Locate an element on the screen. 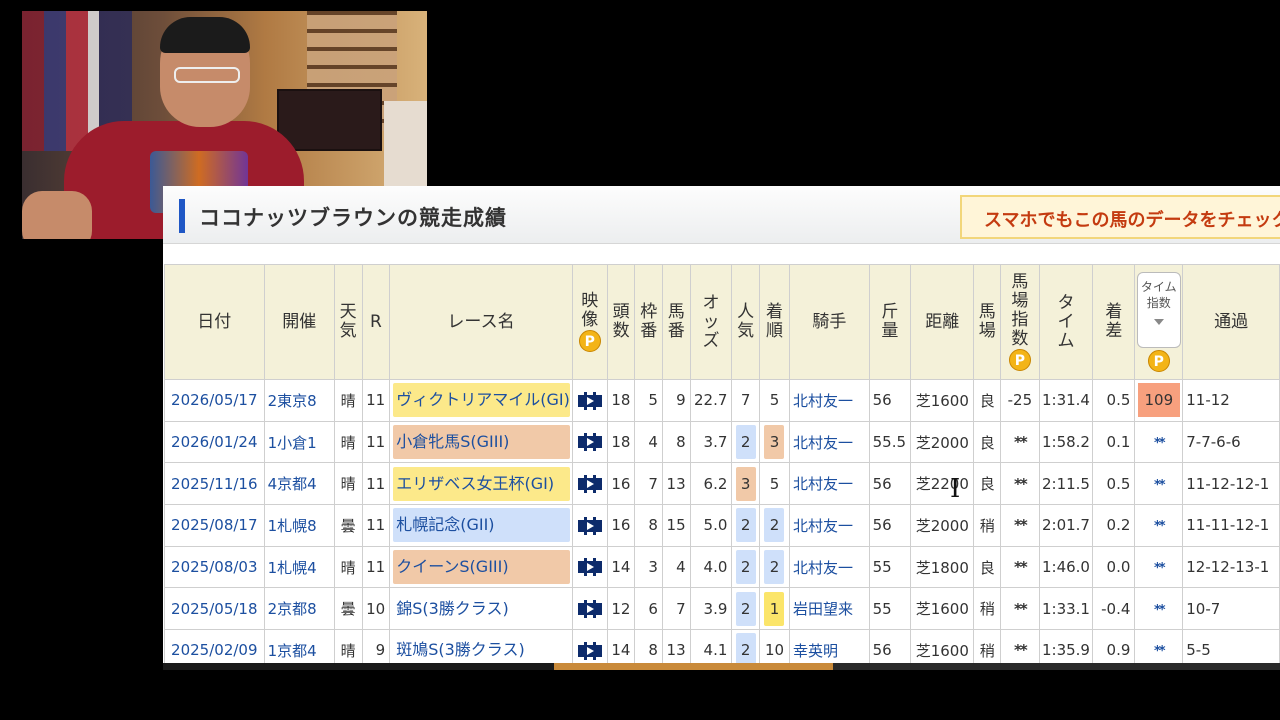  horse-number-cell: 13 is located at coordinates (676, 484).